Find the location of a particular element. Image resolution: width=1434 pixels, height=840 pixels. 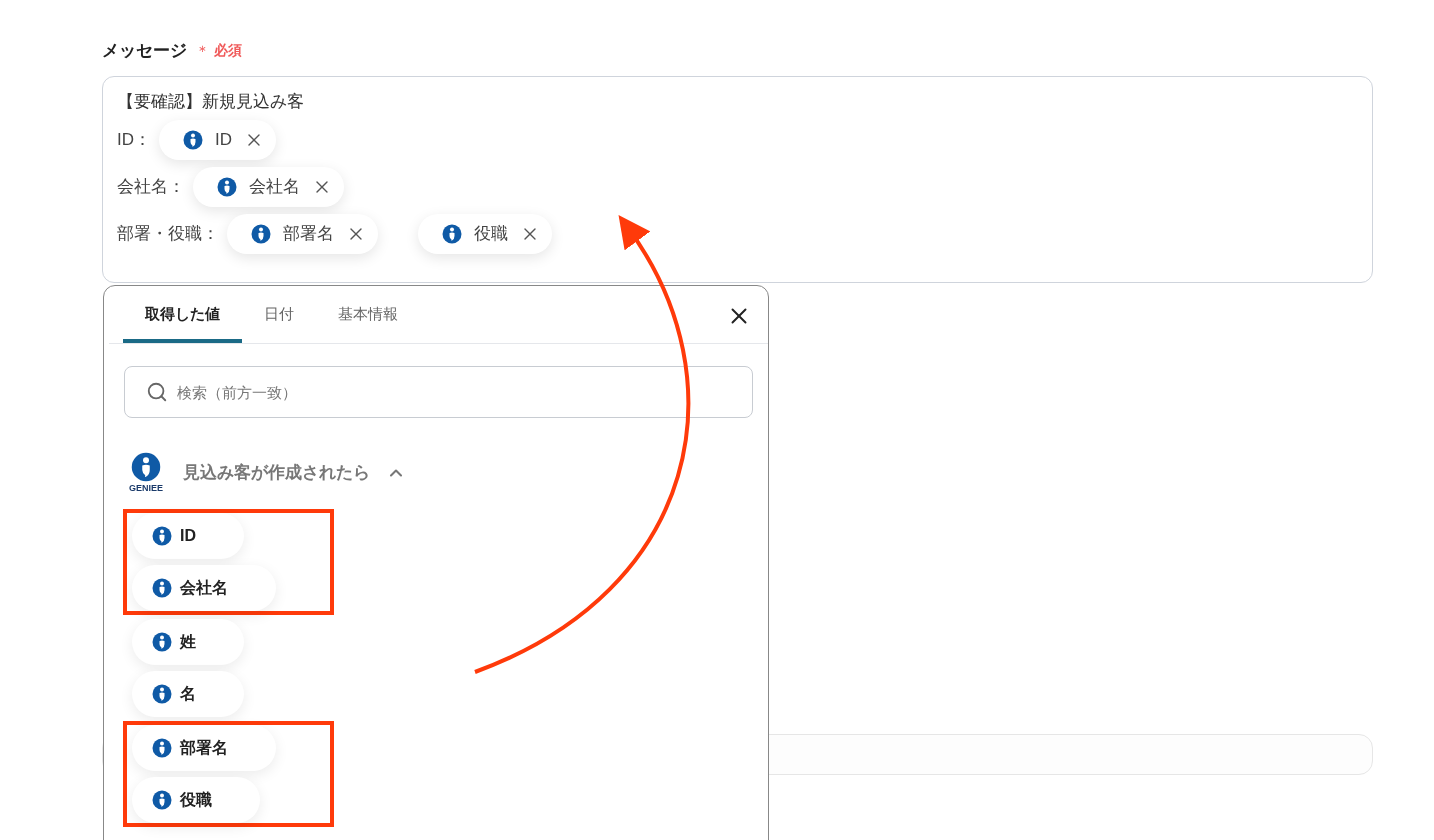

message-text: ID： is located at coordinates (134, 140).